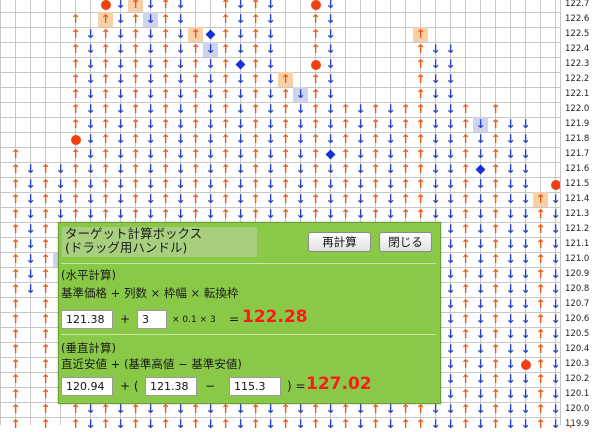 The width and height of the screenshot is (615, 432). What do you see at coordinates (129, 386) in the screenshot?
I see `plus-paren-operator: + (` at bounding box center [129, 386].